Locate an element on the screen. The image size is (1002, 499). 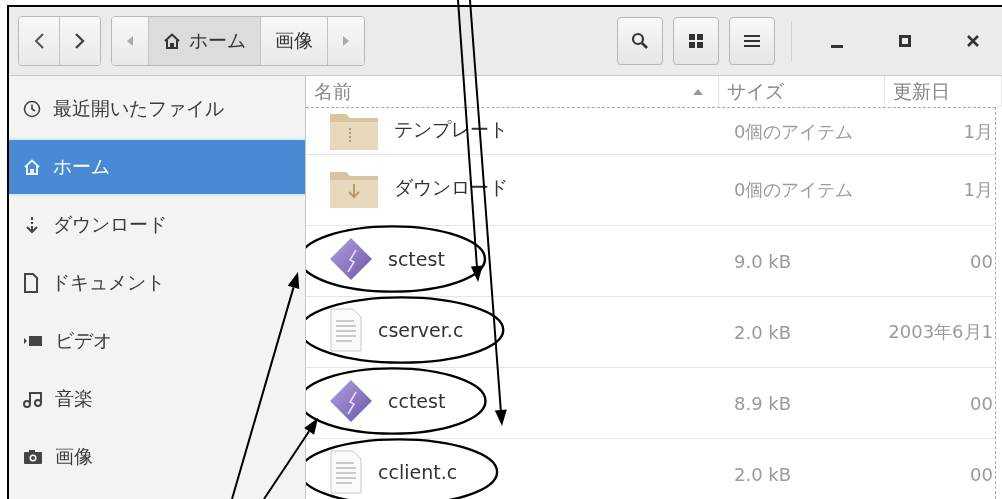
search-button is located at coordinates (640, 41).